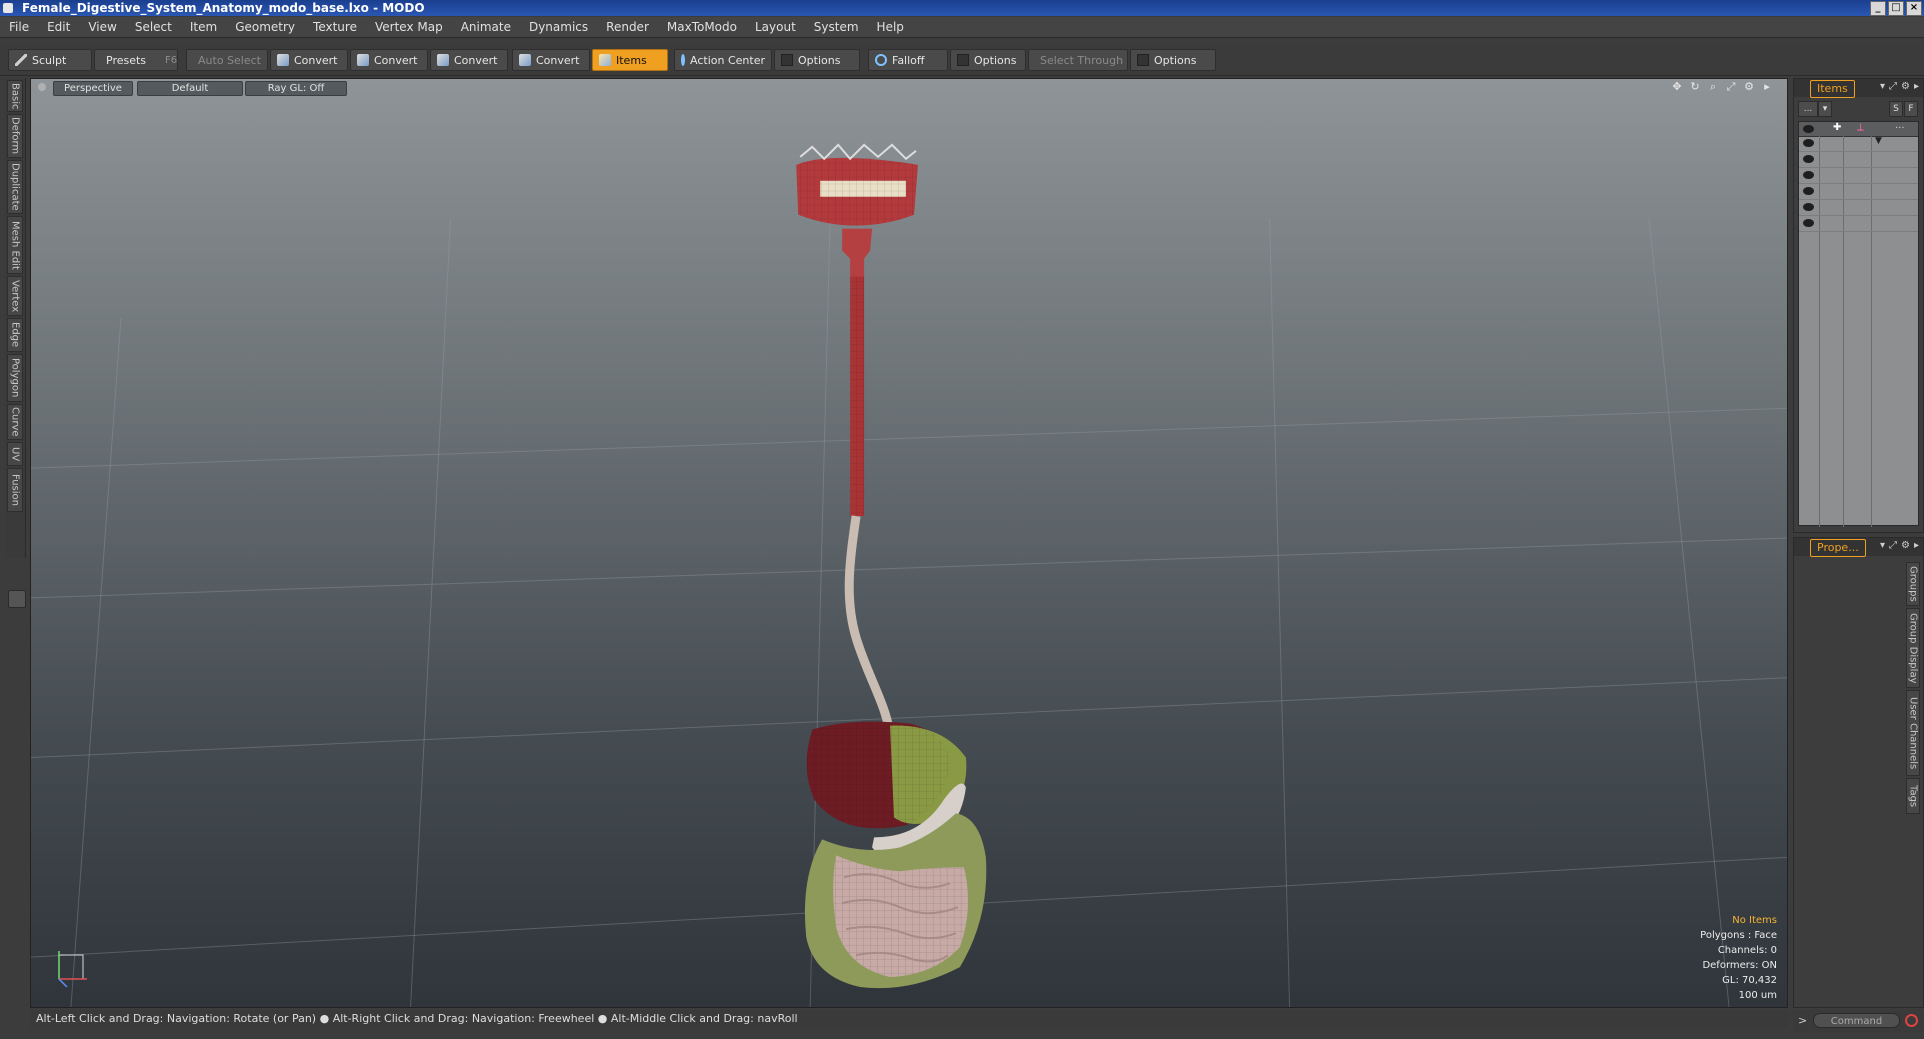 Image resolution: width=1924 pixels, height=1039 pixels. I want to click on menu-view: View, so click(102, 27).